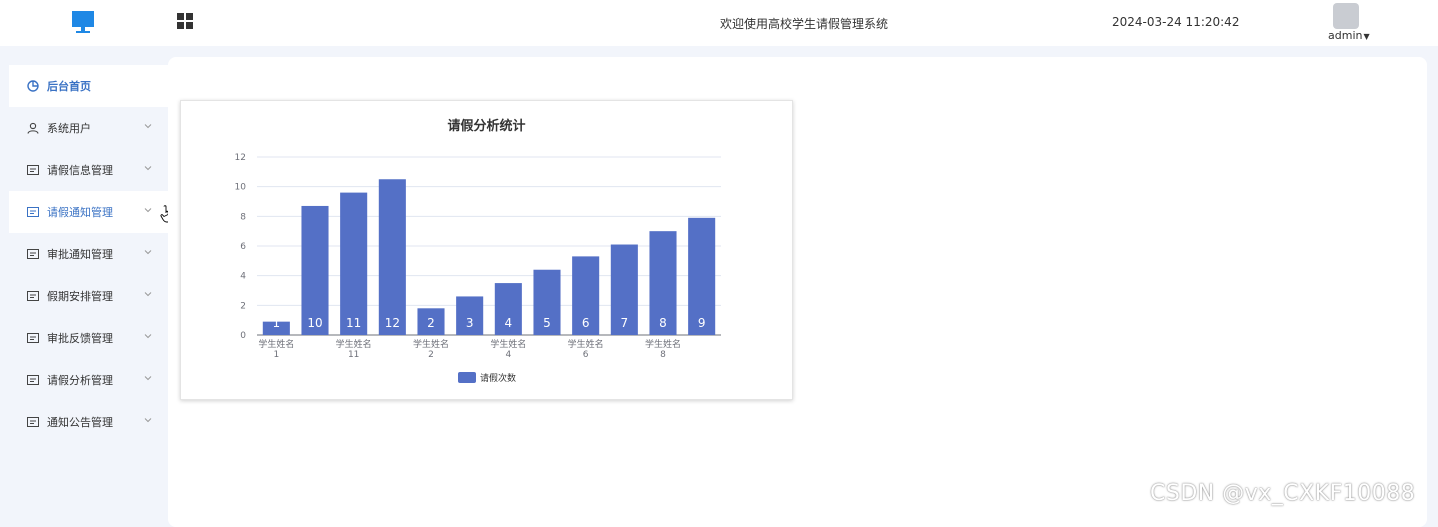 The width and height of the screenshot is (1438, 527). I want to click on sidebar-item-leave-analysis: 请假分析管理, so click(88, 380).